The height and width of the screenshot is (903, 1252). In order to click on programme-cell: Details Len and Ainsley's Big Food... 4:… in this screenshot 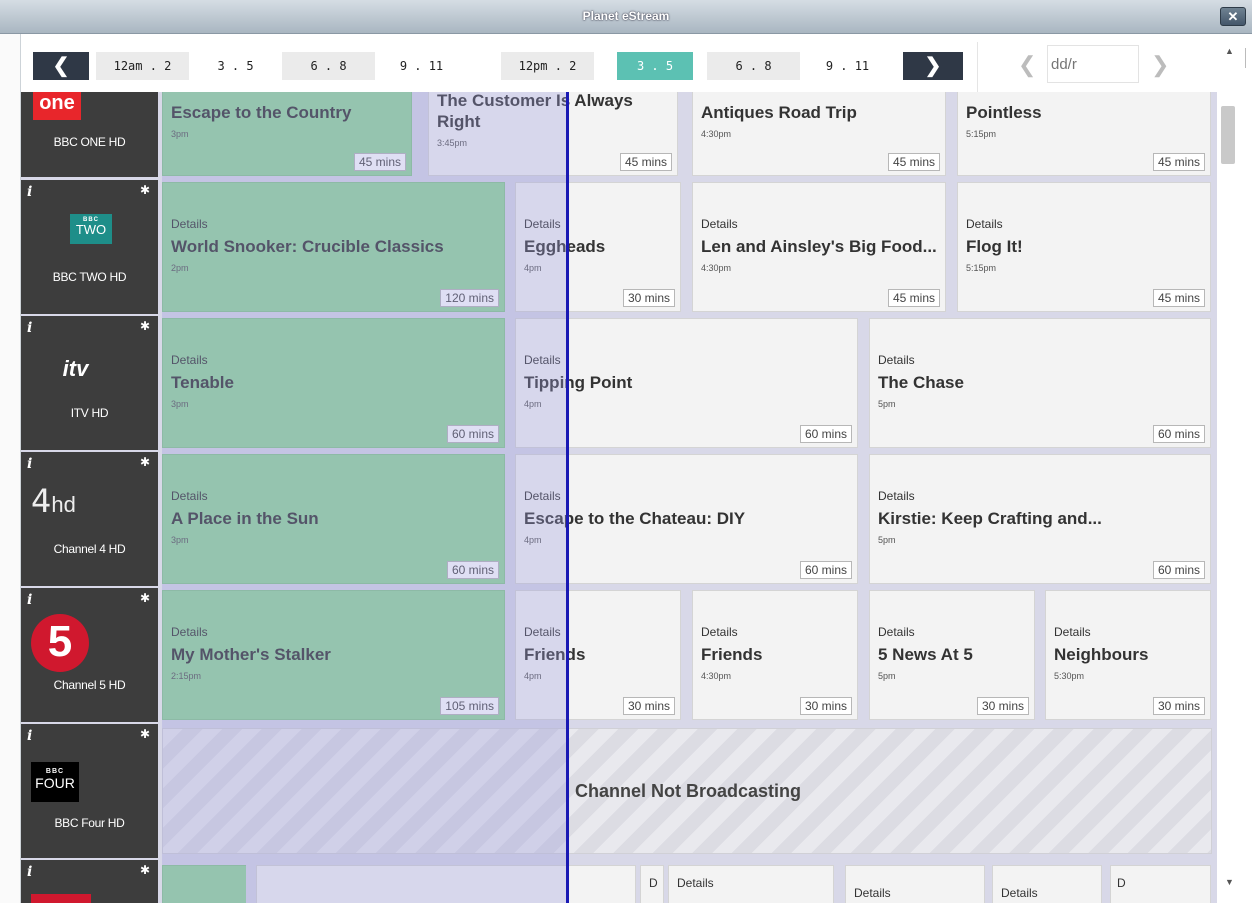, I will do `click(819, 247)`.